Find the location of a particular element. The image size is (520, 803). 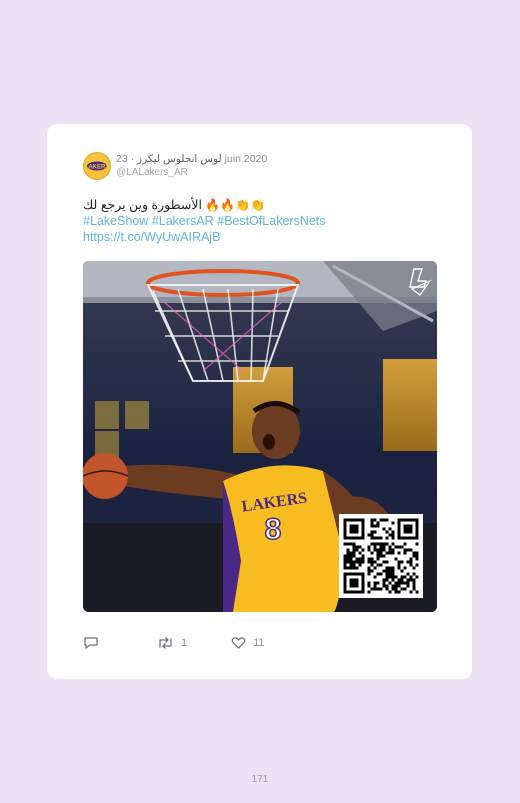

user-handle: @LALakers_AR is located at coordinates (152, 172).